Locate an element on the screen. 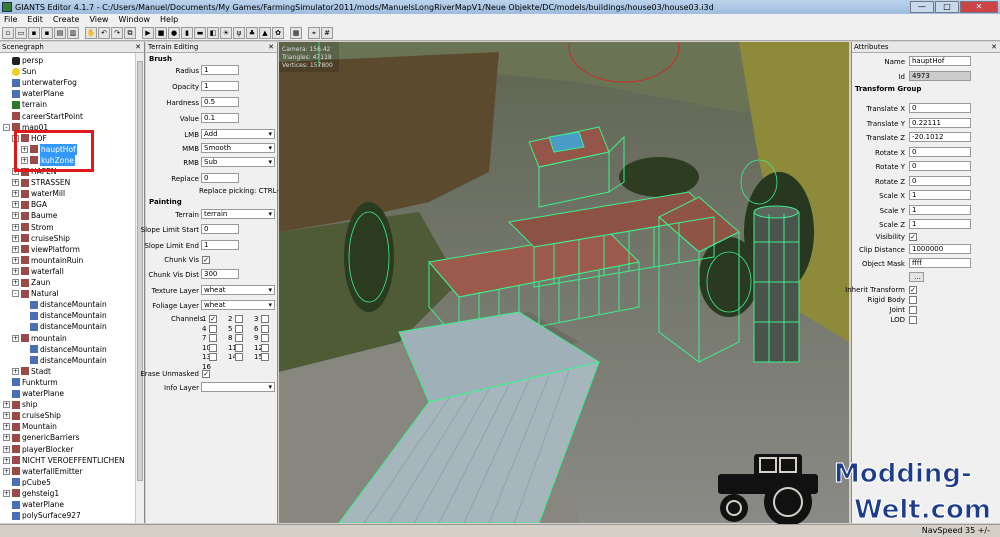 The image size is (1000, 537). scenegraph-scrollbar is located at coordinates (139, 288).